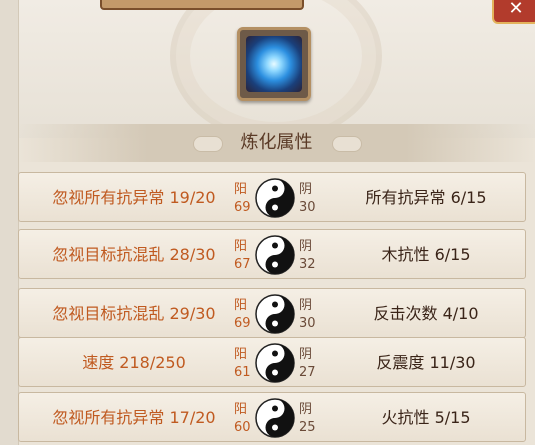 This screenshot has width=535, height=445. I want to click on yang-value: 60, so click(242, 427).